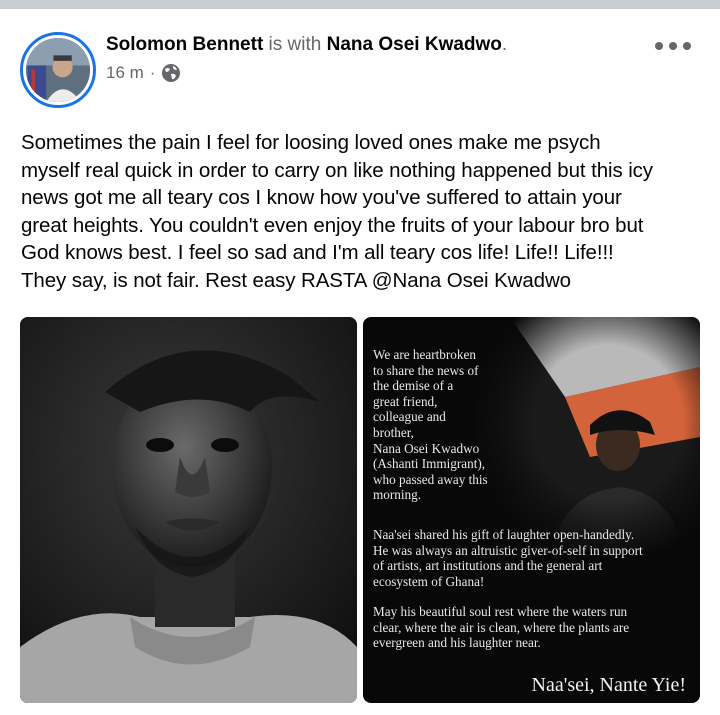 The width and height of the screenshot is (720, 715). I want to click on more-options-icon, so click(673, 46).